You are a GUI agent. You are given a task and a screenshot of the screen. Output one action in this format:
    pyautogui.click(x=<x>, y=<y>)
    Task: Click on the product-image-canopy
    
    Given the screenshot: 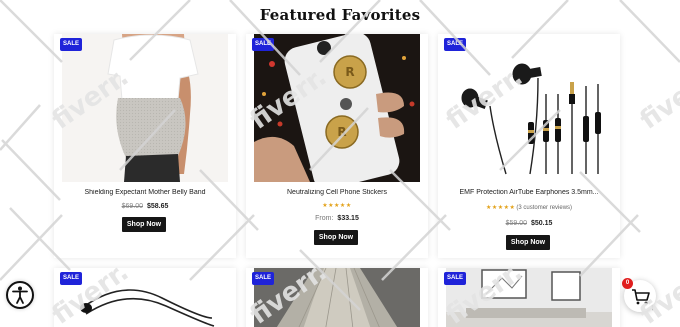 What is the action you would take?
    pyautogui.click(x=337, y=297)
    